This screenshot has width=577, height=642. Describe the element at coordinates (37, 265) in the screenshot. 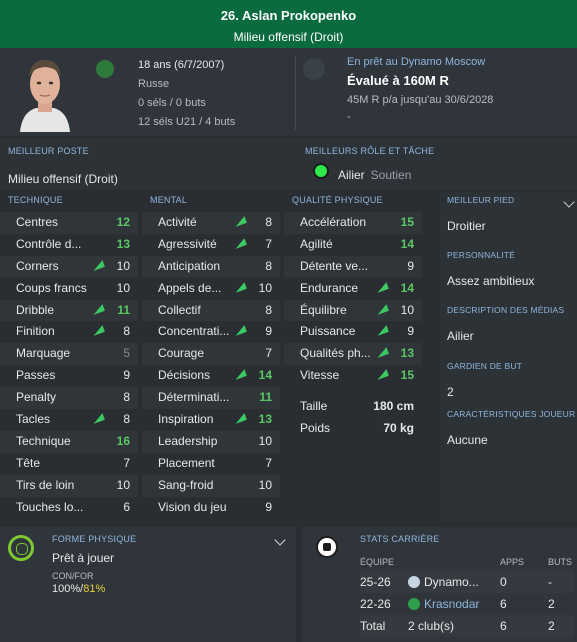

I see `attribute-name: Corners` at that location.